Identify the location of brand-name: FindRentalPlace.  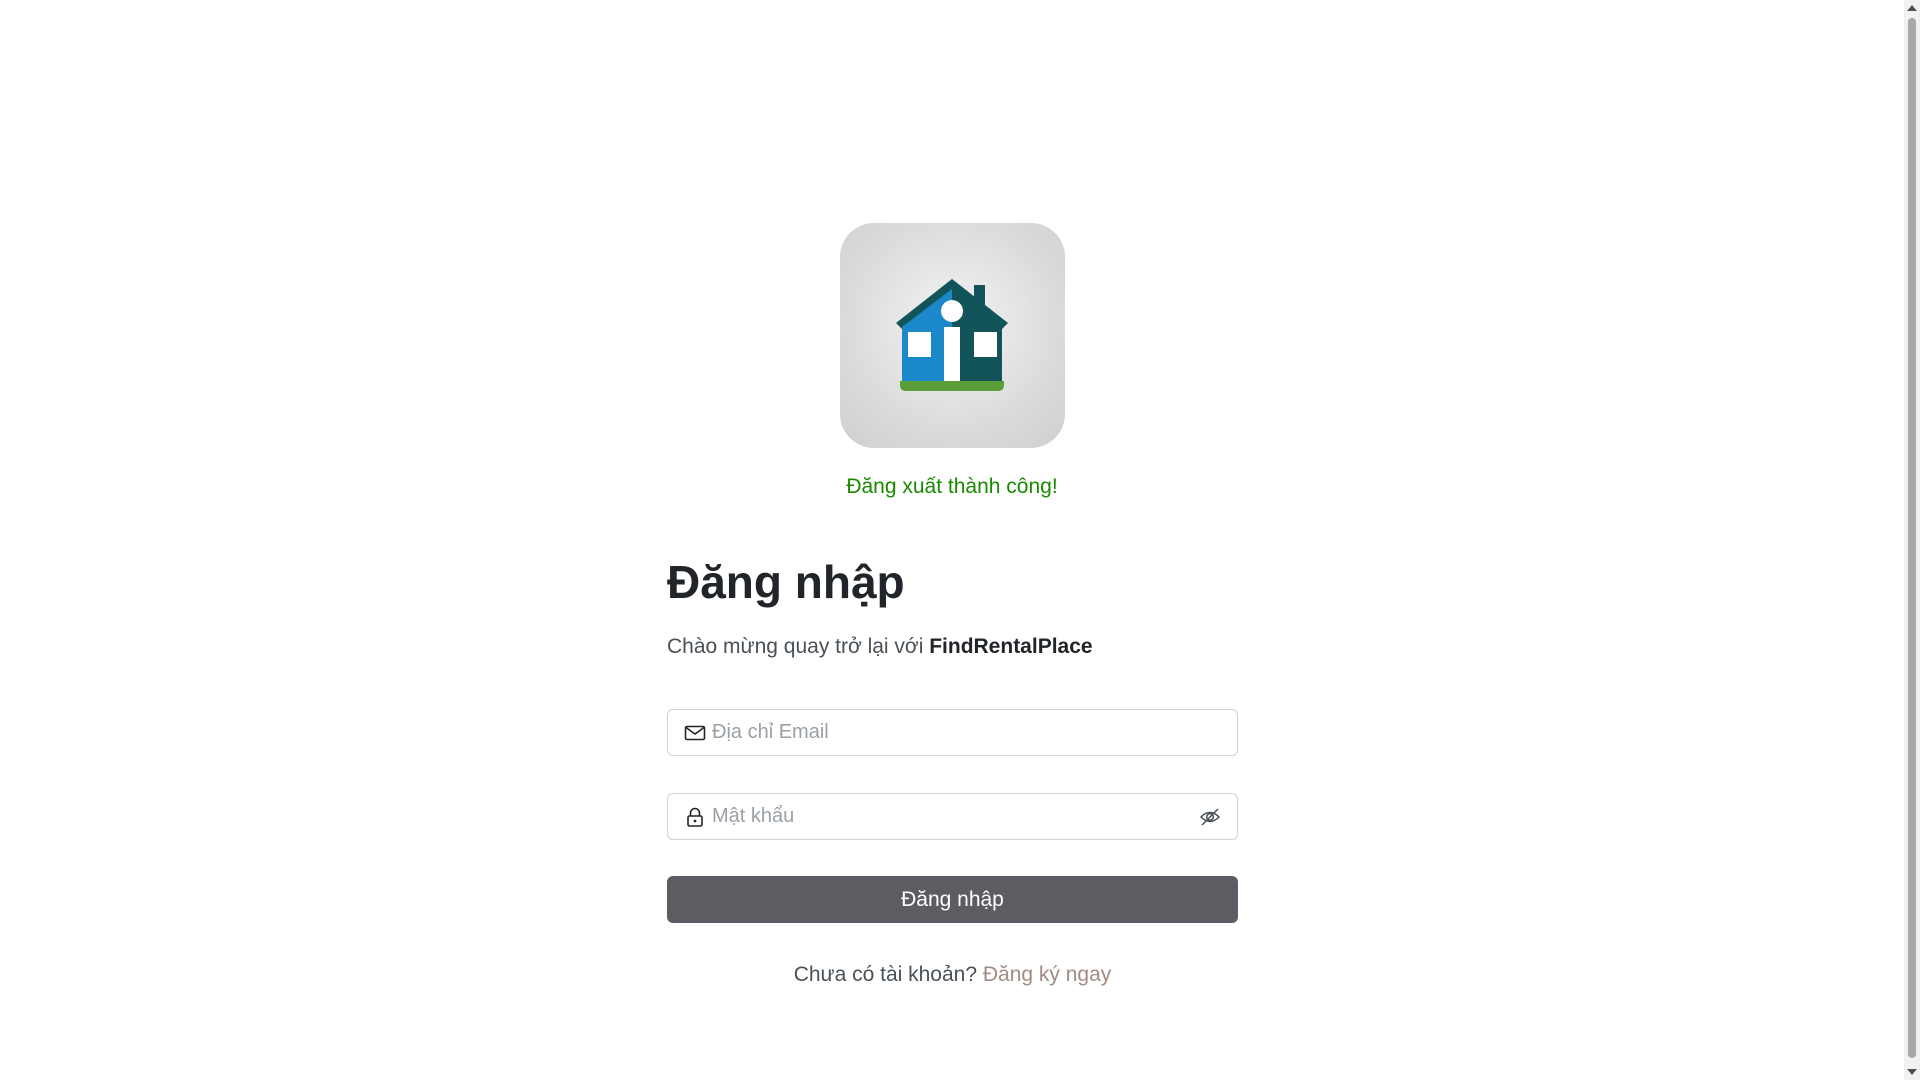
(1011, 647).